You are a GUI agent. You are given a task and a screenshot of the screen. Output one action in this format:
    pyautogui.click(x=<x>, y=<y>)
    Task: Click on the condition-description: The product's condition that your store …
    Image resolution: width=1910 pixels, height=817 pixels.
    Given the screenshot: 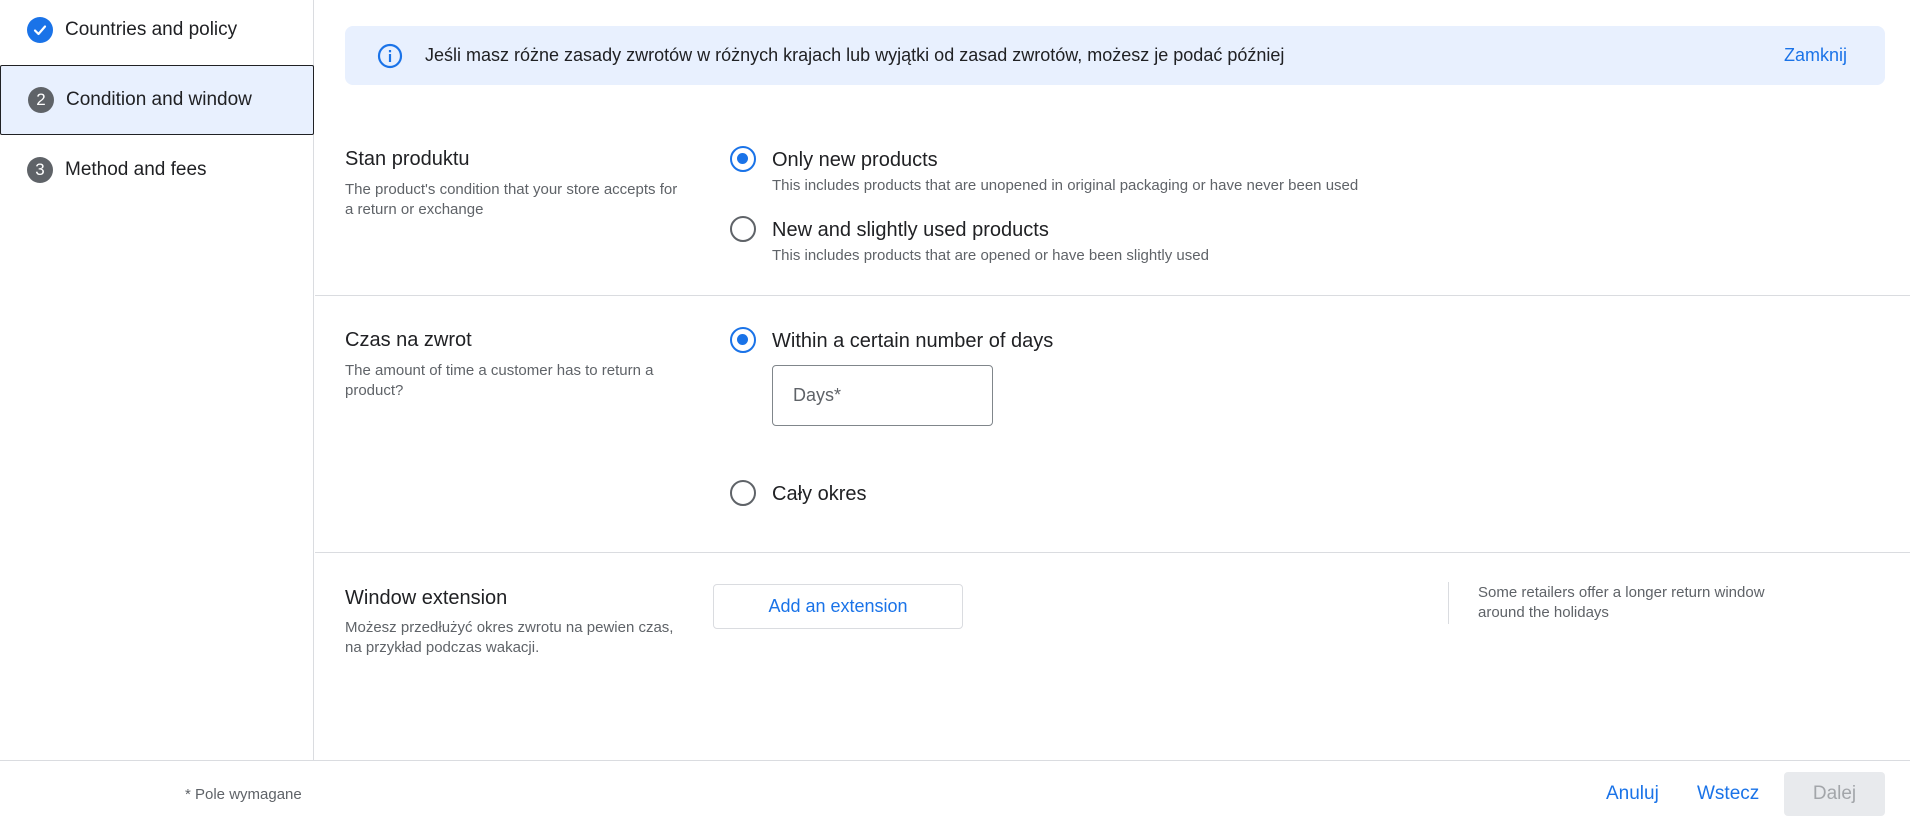 What is the action you would take?
    pyautogui.click(x=511, y=199)
    